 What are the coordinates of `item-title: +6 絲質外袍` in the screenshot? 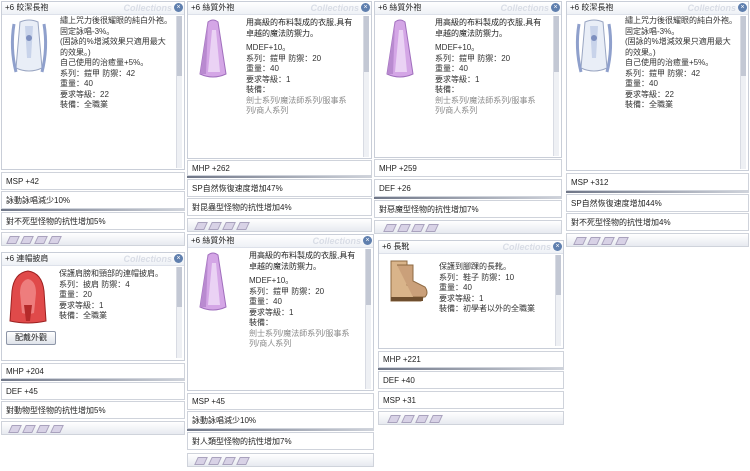 It's located at (213, 7).